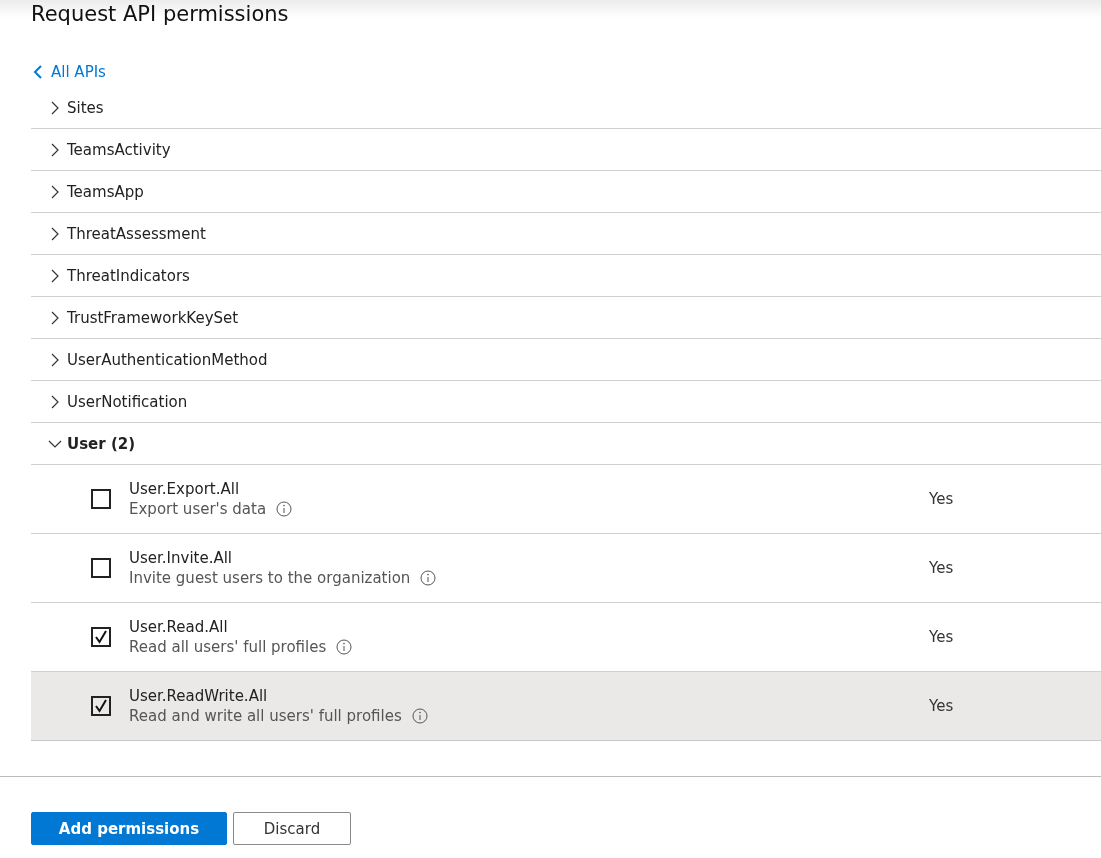  I want to click on api-group-row: ThreatIndicators, so click(566, 276).